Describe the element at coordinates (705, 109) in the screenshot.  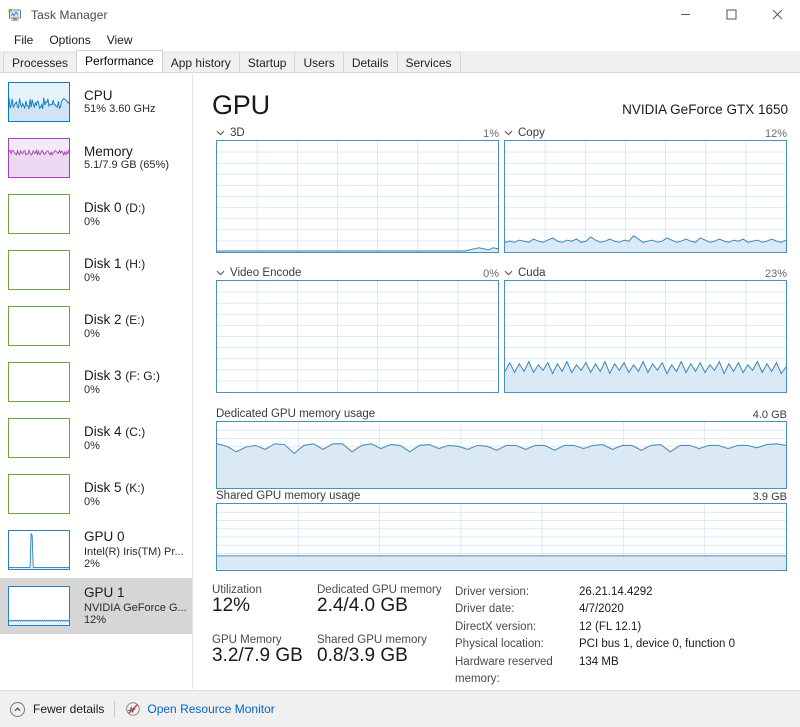
I see `device-name: NVIDIA GeForce GTX 1650` at that location.